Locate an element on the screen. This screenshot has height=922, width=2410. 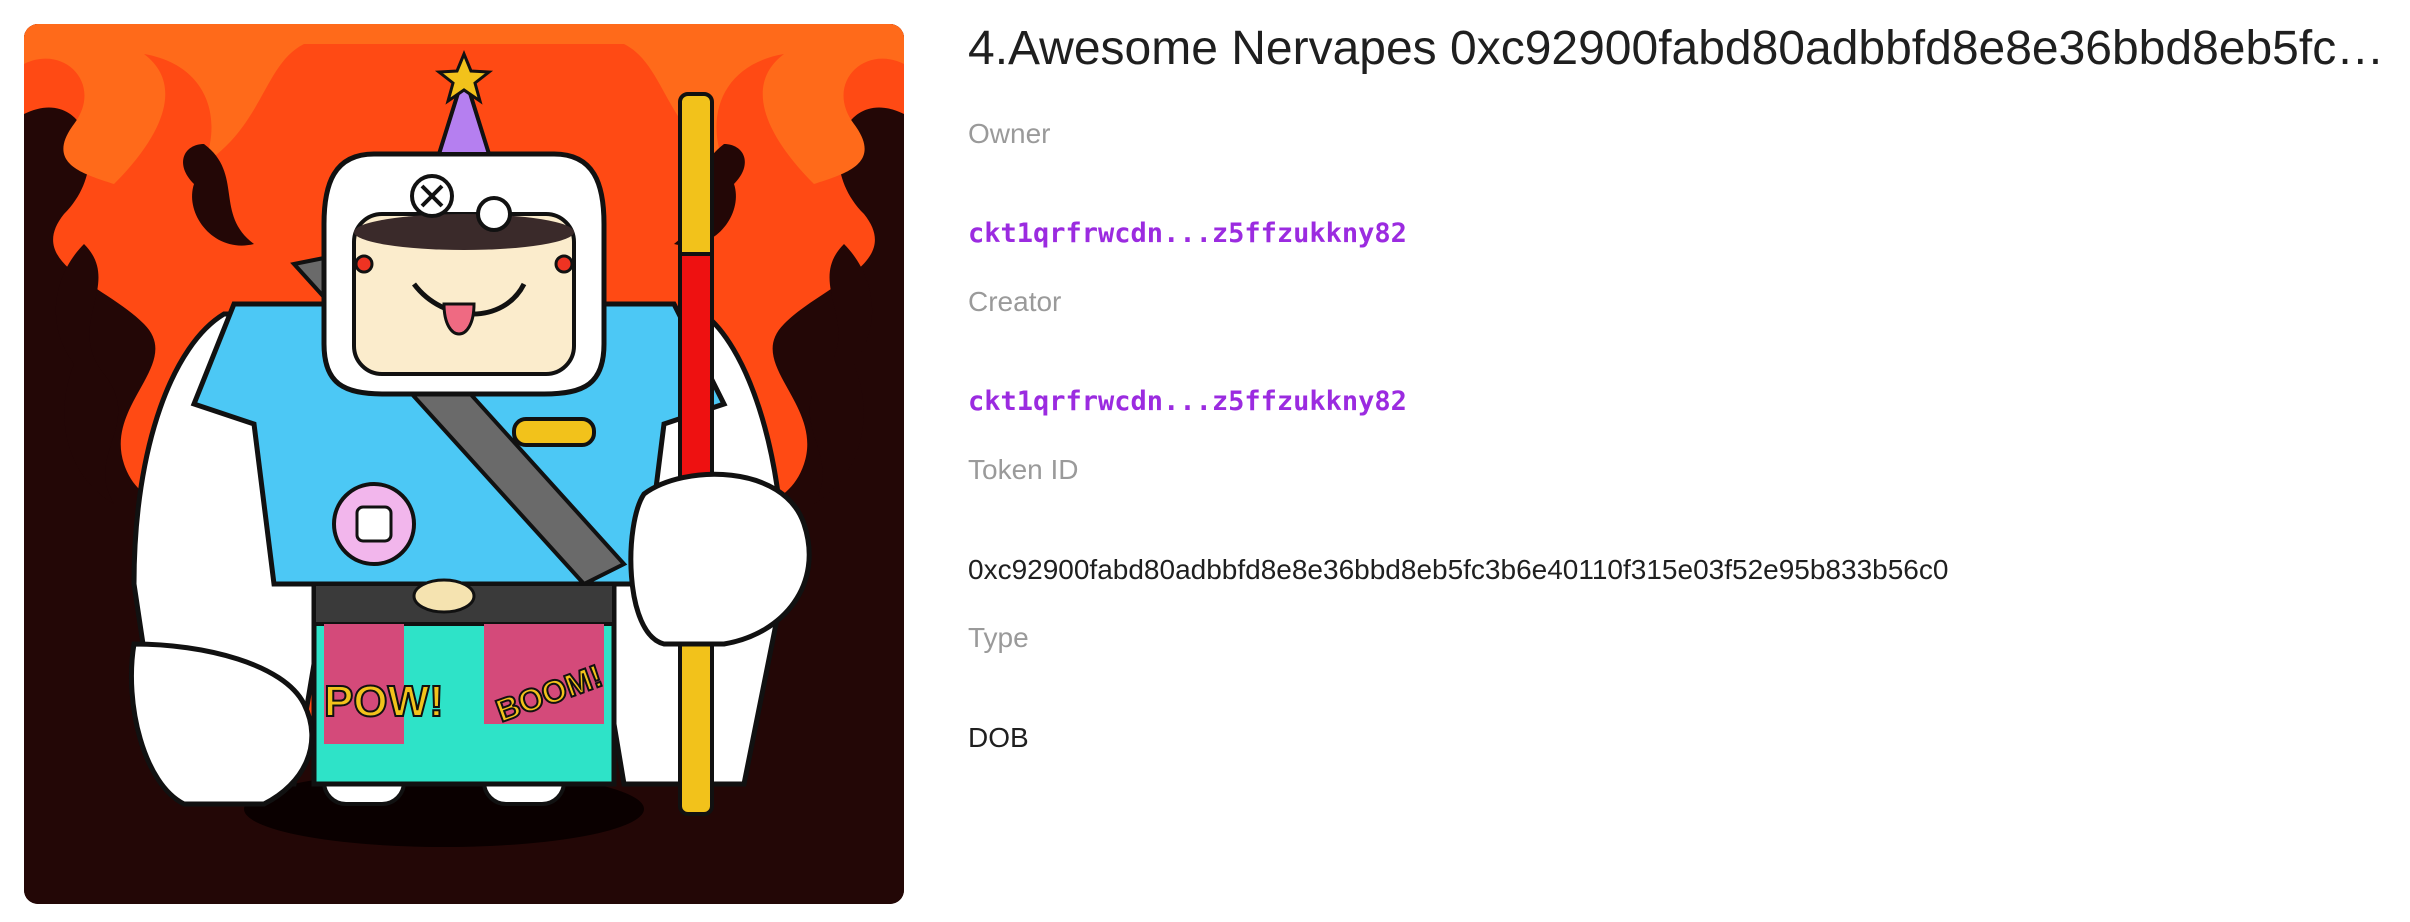
owner-label: Owner is located at coordinates (1009, 133).